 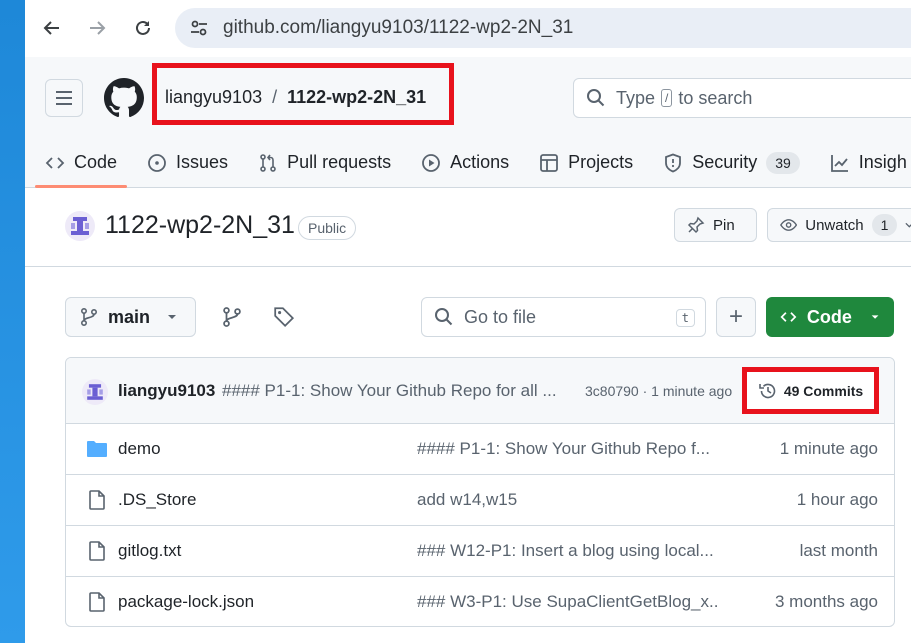 I want to click on code-dropdown-button: Code, so click(x=830, y=317).